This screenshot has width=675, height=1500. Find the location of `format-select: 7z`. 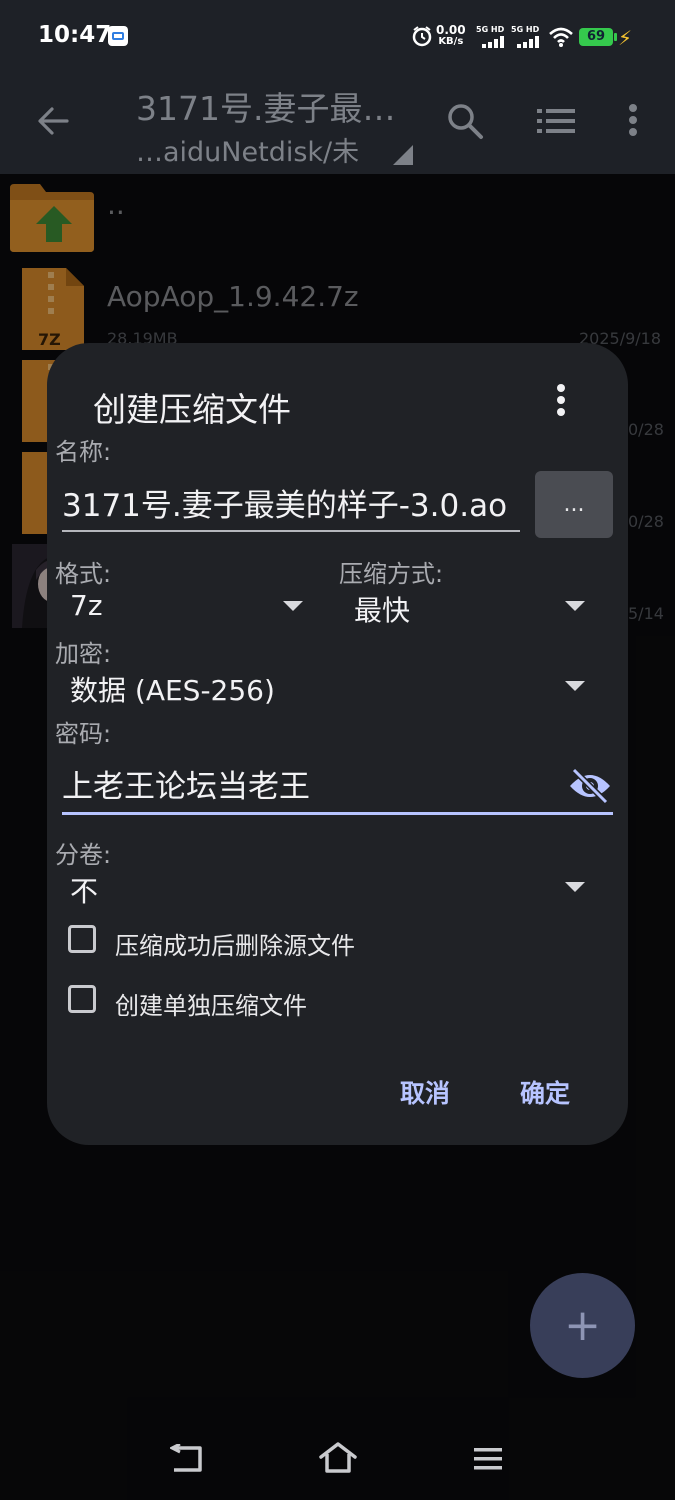

format-select: 7z is located at coordinates (185, 607).